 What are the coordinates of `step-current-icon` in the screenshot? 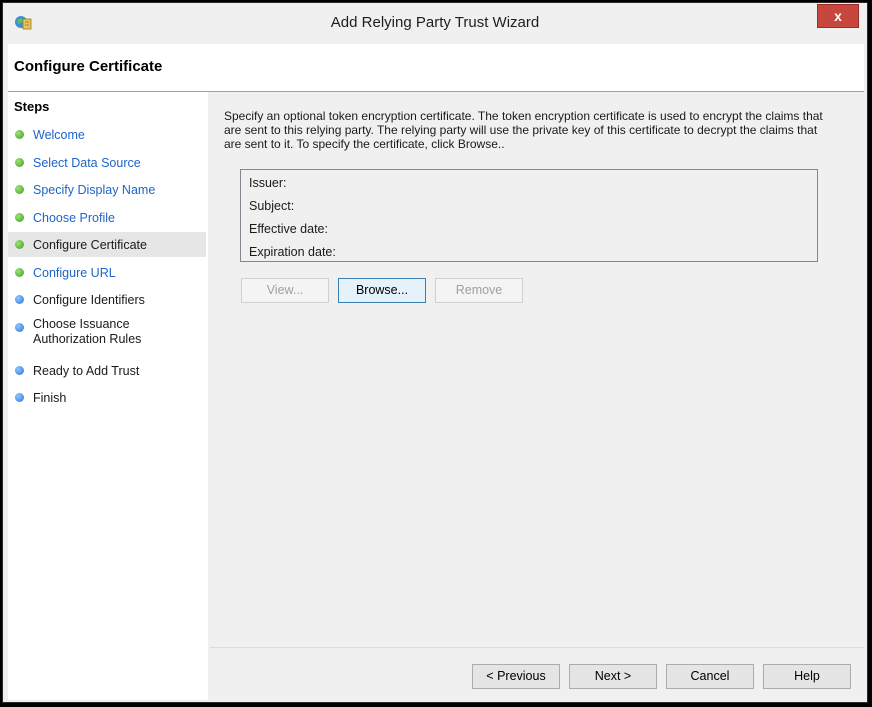 It's located at (19, 244).